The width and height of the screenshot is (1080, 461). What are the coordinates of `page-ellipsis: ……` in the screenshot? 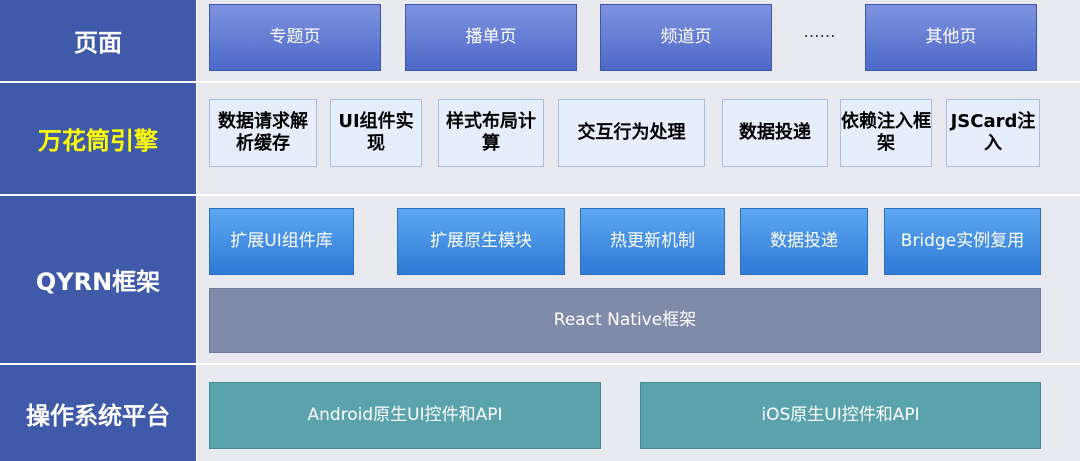 It's located at (819, 31).